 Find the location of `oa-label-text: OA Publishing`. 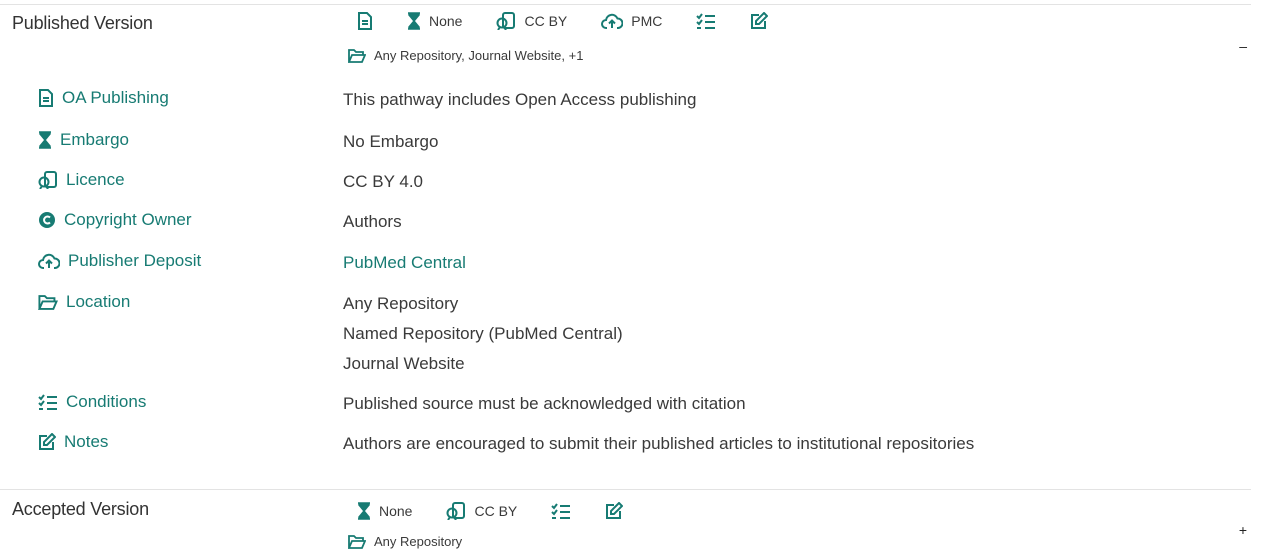

oa-label-text: OA Publishing is located at coordinates (115, 97).